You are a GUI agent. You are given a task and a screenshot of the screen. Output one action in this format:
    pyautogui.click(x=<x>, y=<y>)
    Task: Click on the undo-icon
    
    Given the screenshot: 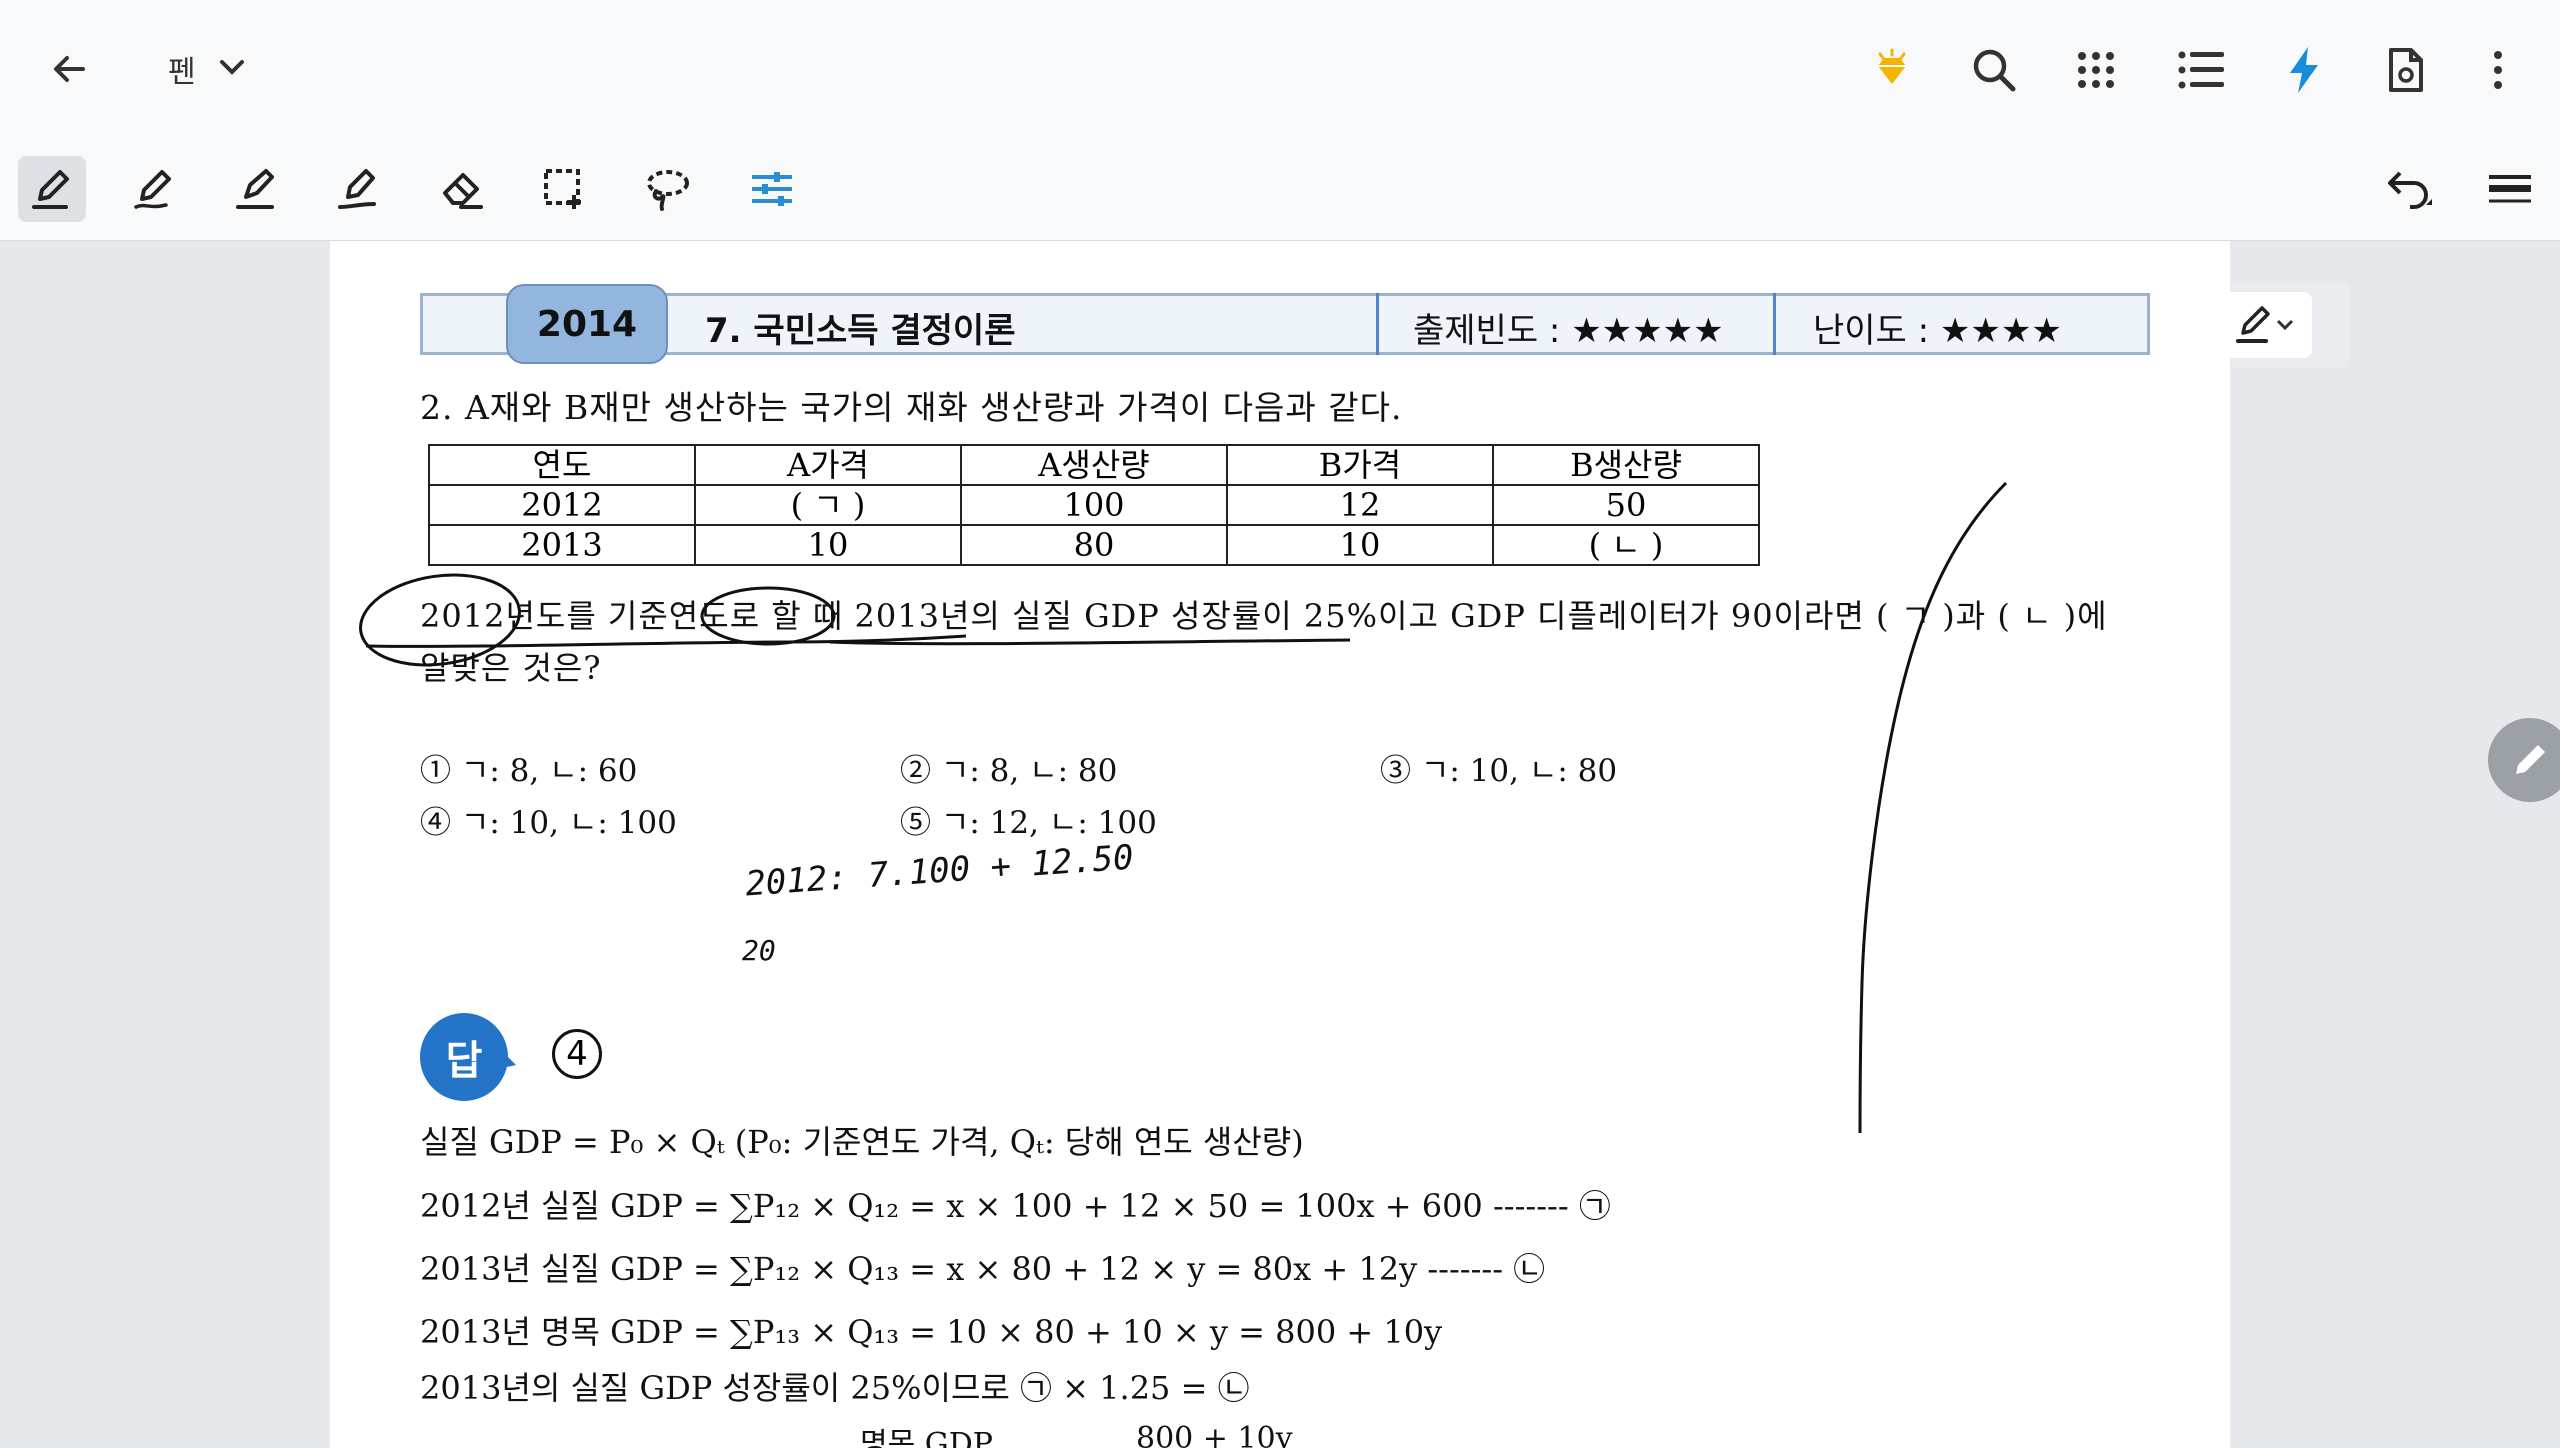 What is the action you would take?
    pyautogui.click(x=2410, y=189)
    